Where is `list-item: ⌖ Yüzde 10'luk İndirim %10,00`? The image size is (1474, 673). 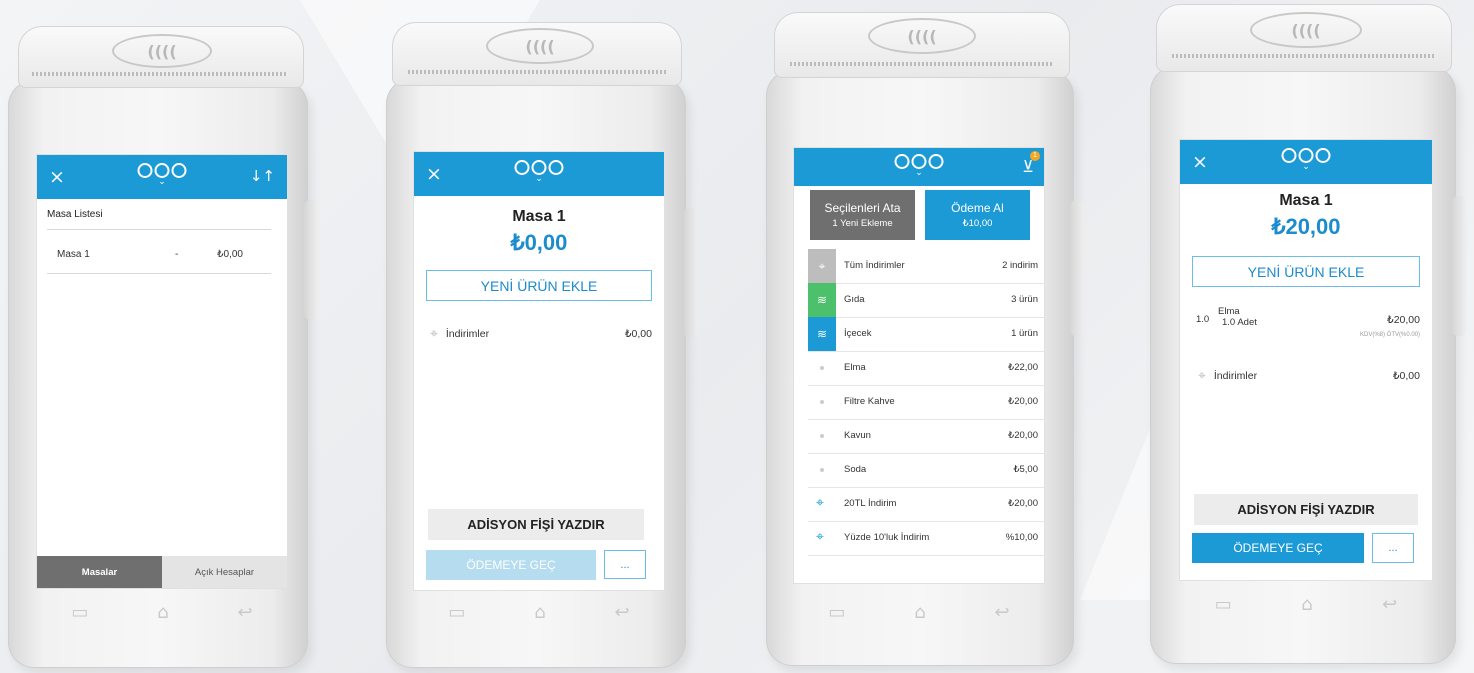 list-item: ⌖ Yüzde 10'luk İndirim %10,00 is located at coordinates (926, 538).